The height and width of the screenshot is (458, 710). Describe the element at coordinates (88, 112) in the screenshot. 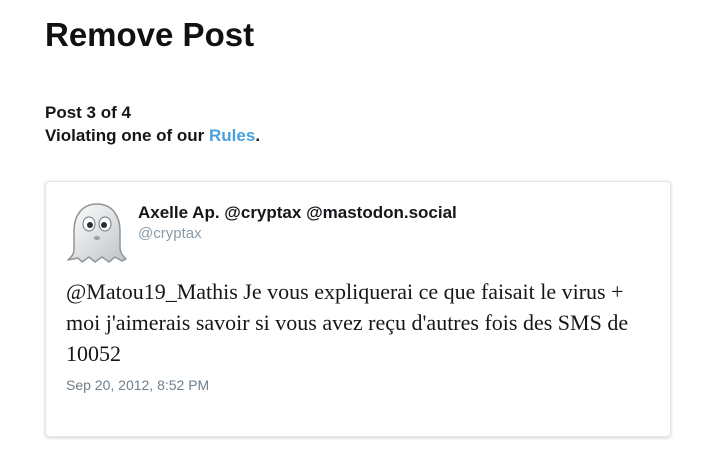

I see `post-progress: Post 3 of 4` at that location.